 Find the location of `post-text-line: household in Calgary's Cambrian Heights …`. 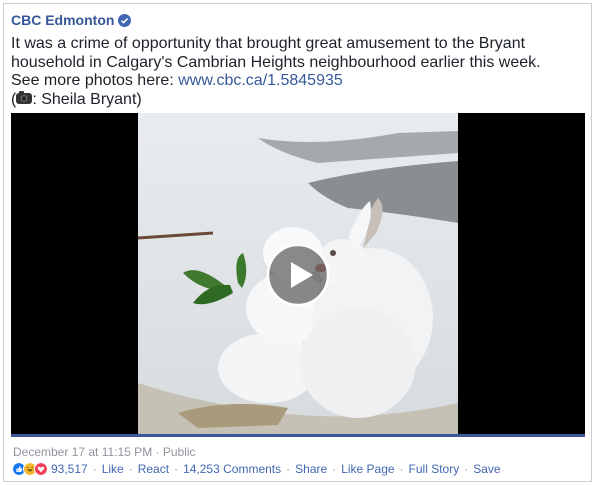

post-text-line: household in Calgary's Cambrian Heights … is located at coordinates (276, 62).